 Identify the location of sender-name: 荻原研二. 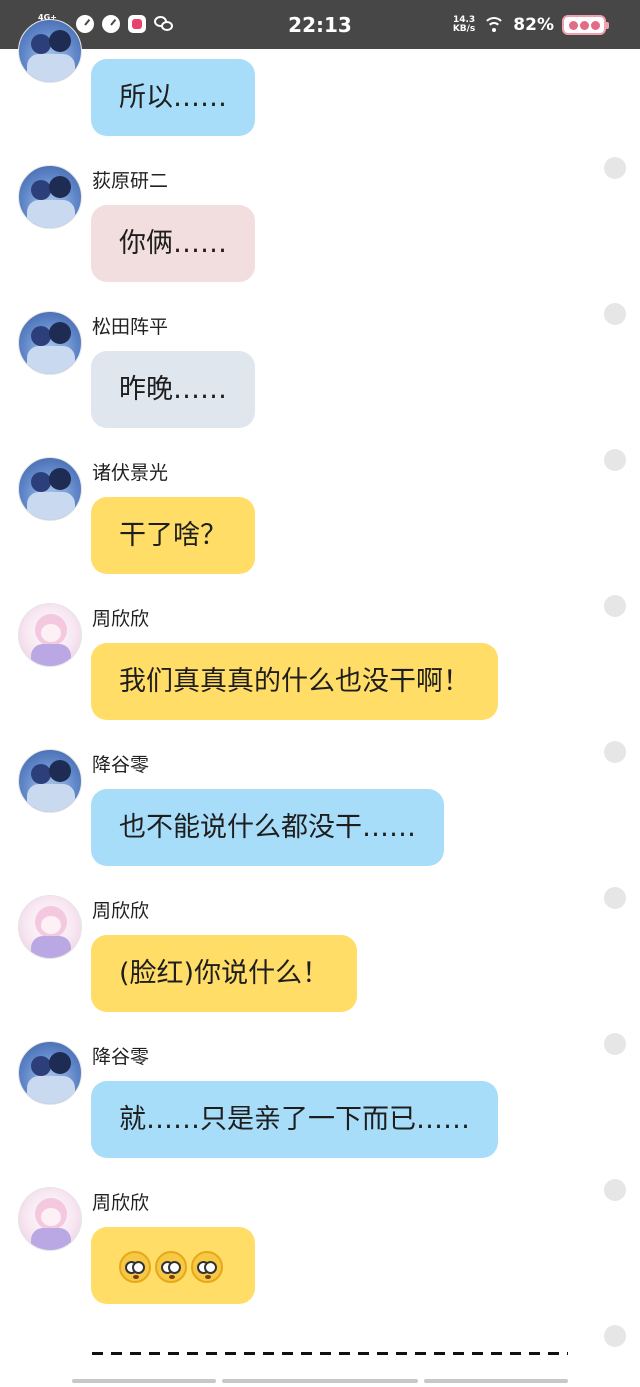
(130, 181).